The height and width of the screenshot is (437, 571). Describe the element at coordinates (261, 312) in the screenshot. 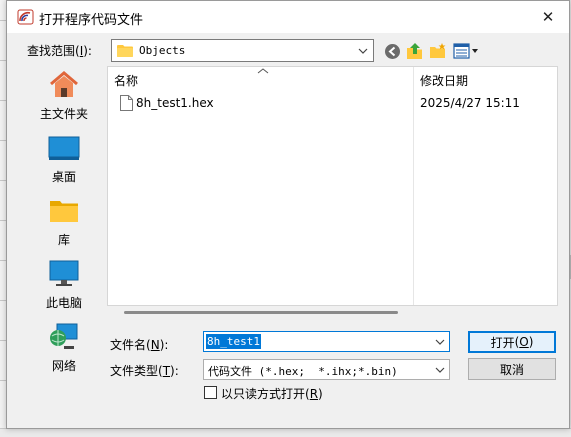

I see `scrollbar-thumb` at that location.